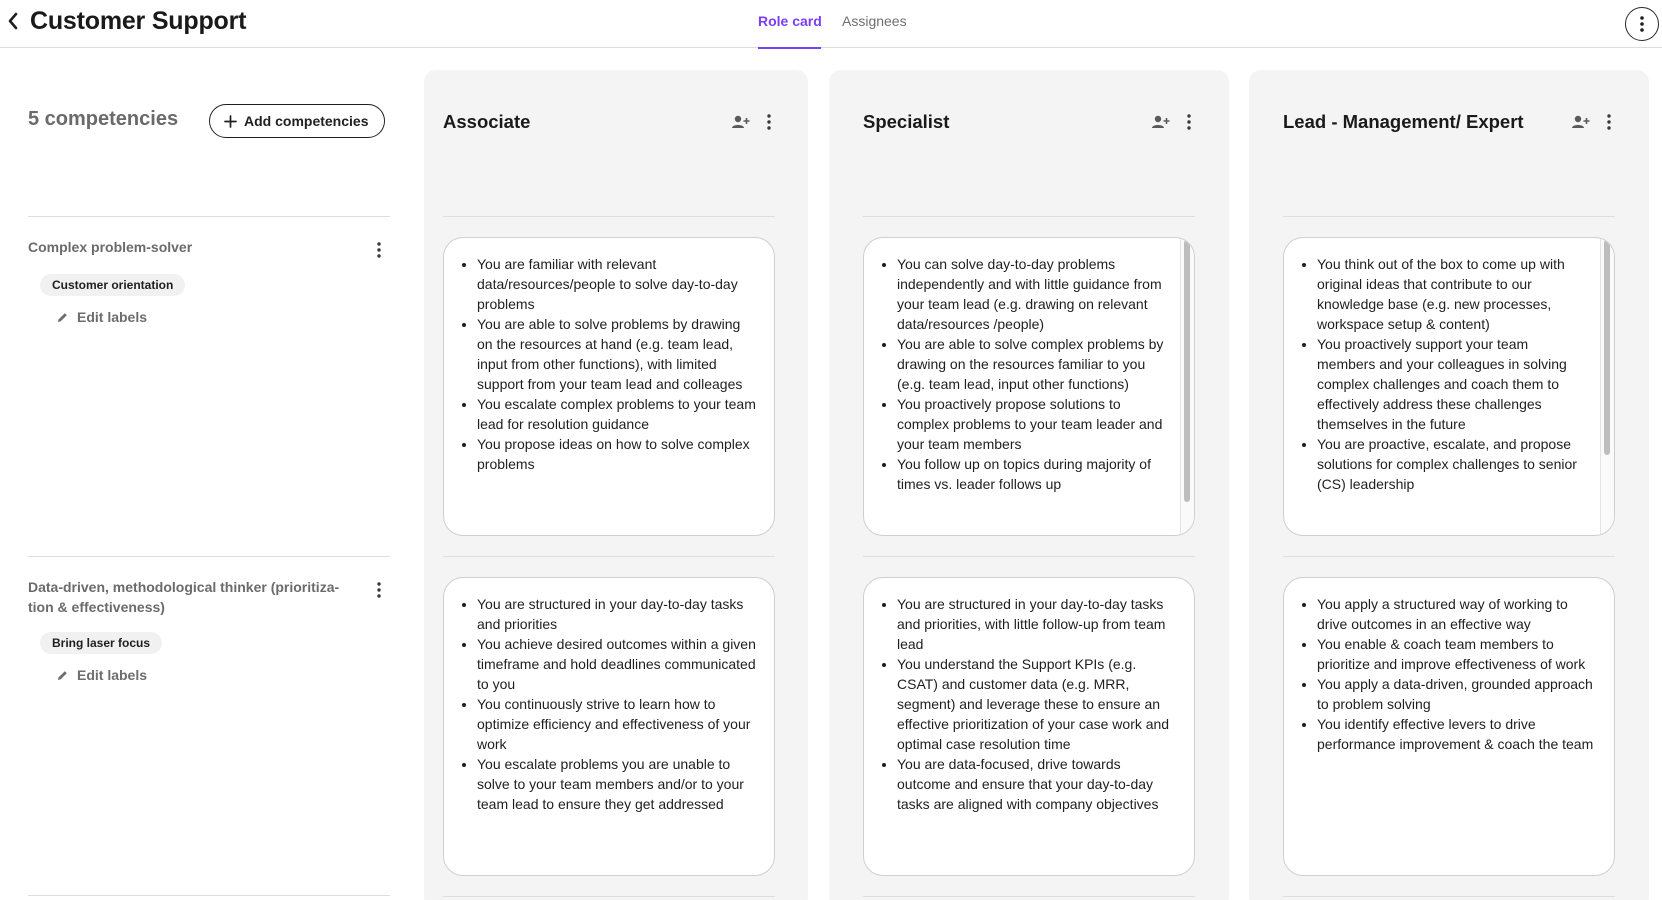  What do you see at coordinates (138, 21) in the screenshot?
I see `page-title: Customer Support` at bounding box center [138, 21].